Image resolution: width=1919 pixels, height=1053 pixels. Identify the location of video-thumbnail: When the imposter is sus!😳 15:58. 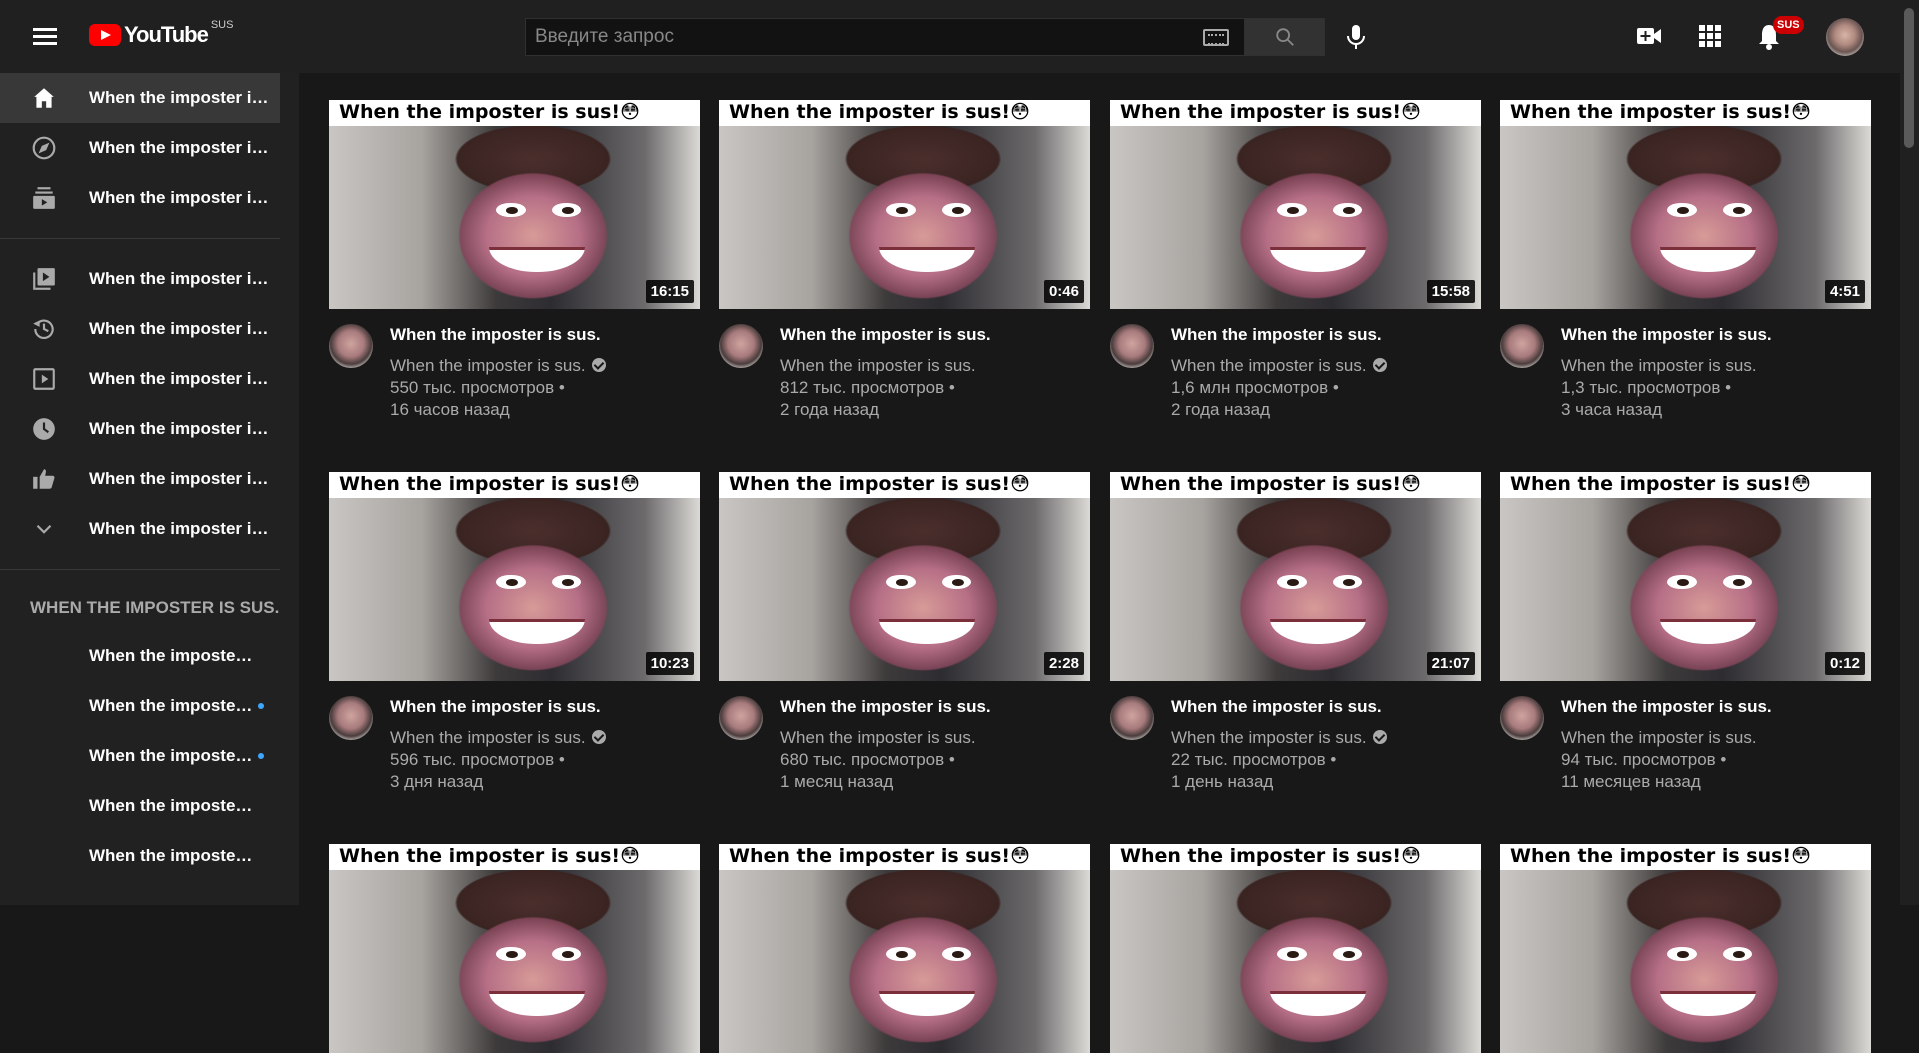
(1295, 204).